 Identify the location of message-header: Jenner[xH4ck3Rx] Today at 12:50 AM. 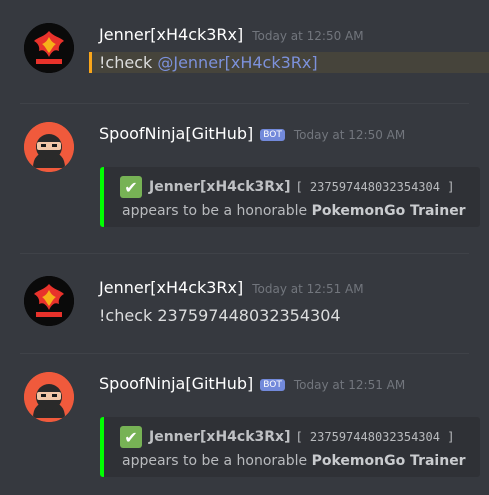
(231, 34).